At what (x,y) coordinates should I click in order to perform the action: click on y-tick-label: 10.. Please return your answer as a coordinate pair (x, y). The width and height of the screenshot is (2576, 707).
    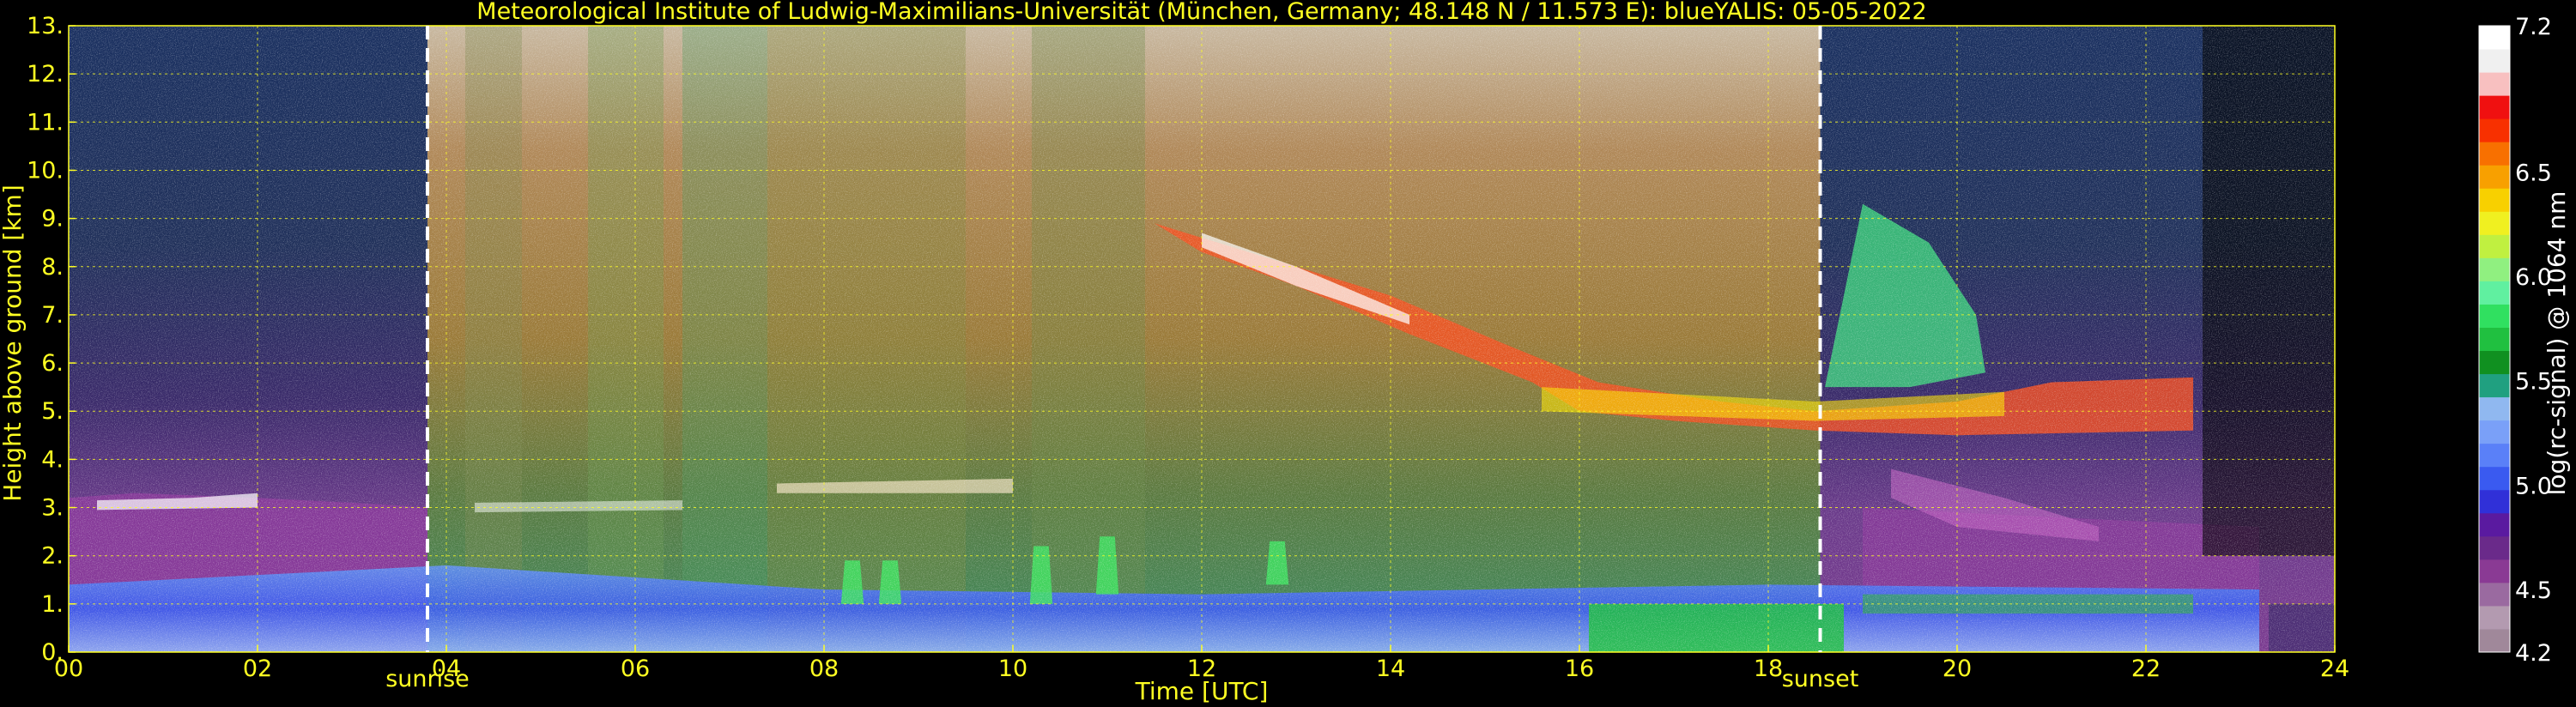
    Looking at the image, I should click on (45, 171).